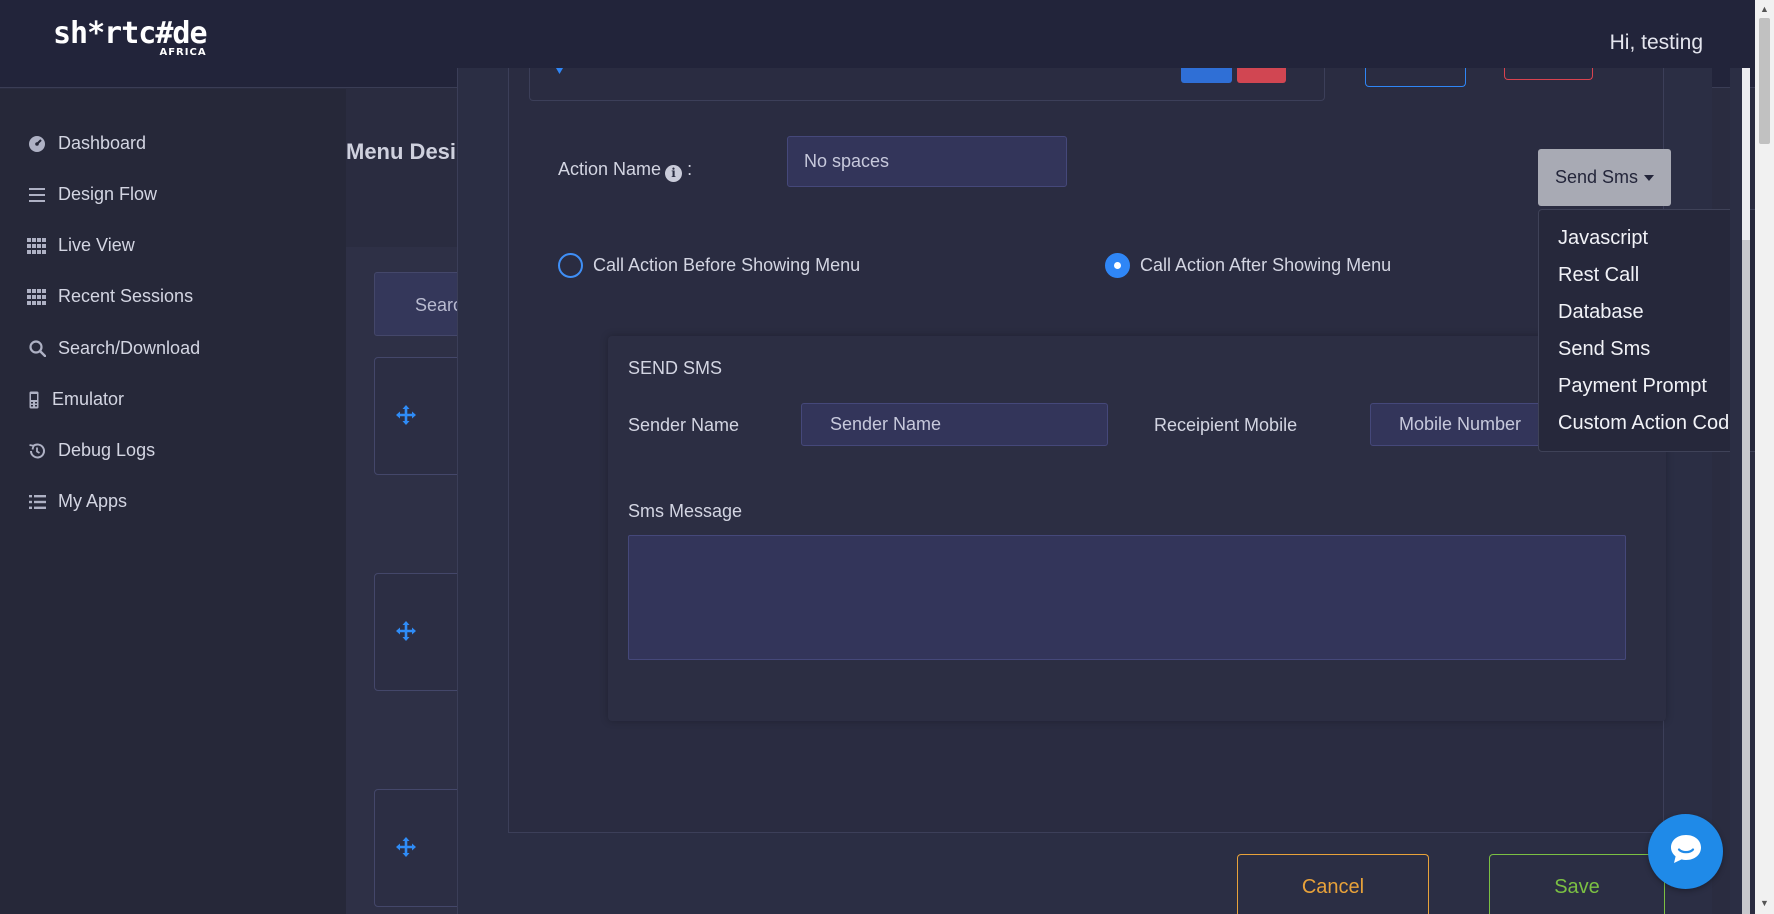 The width and height of the screenshot is (1774, 914). I want to click on sidebar-item-recent-sessions: Recent Sessions, so click(110, 296).